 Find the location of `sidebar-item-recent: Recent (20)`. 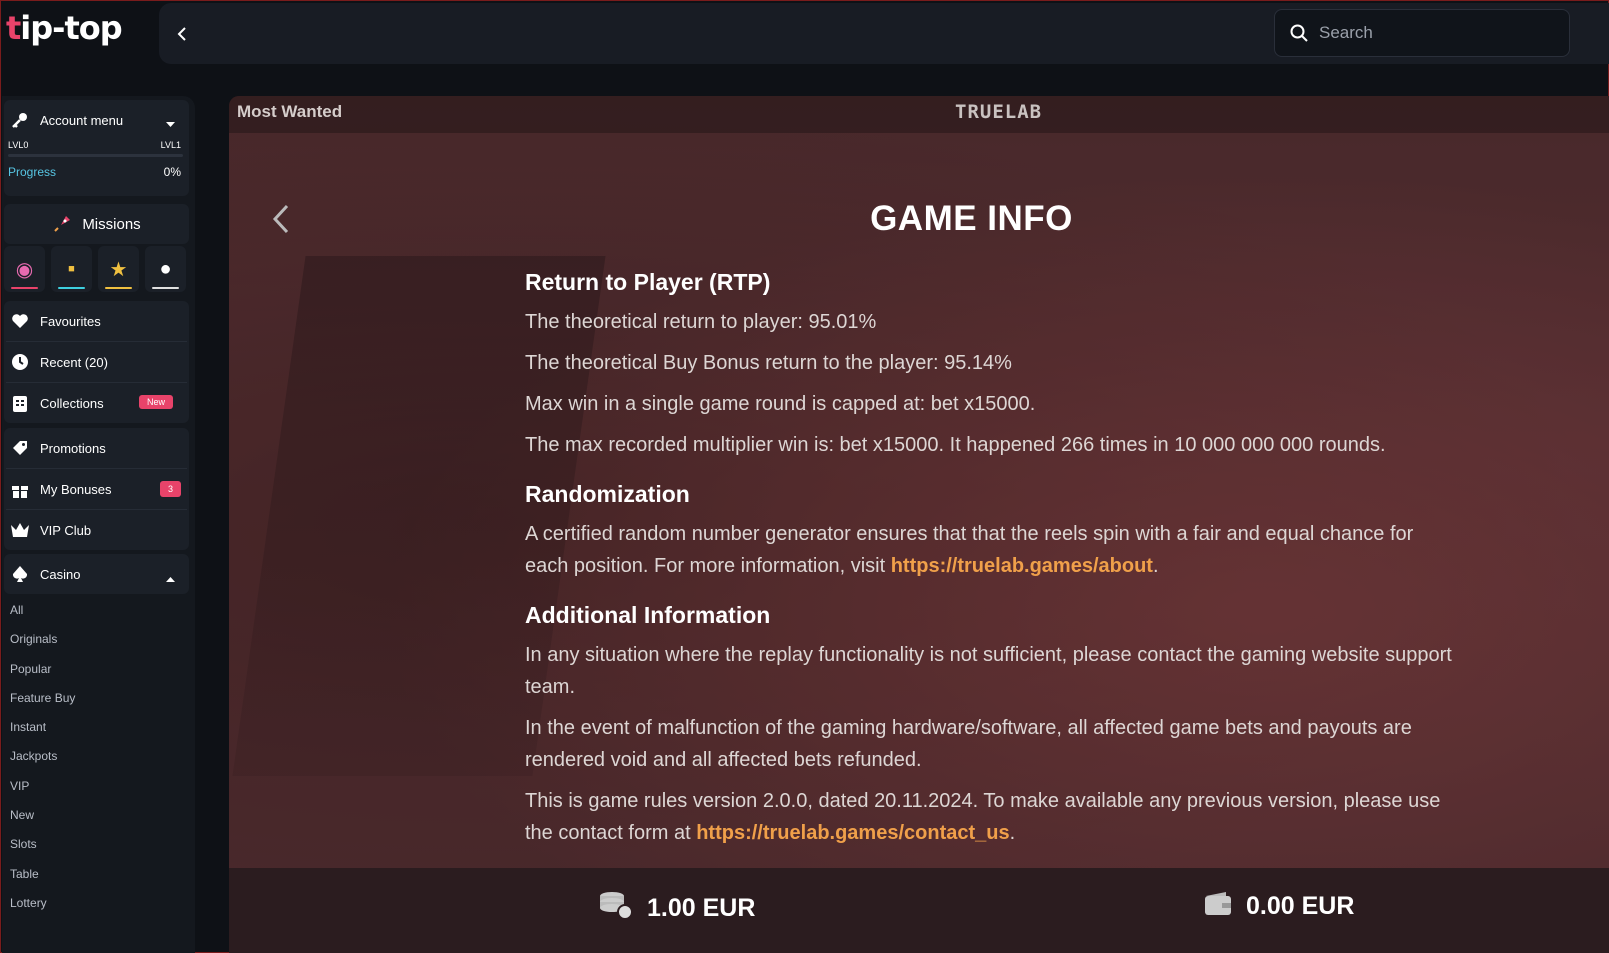

sidebar-item-recent: Recent (20) is located at coordinates (96, 362).